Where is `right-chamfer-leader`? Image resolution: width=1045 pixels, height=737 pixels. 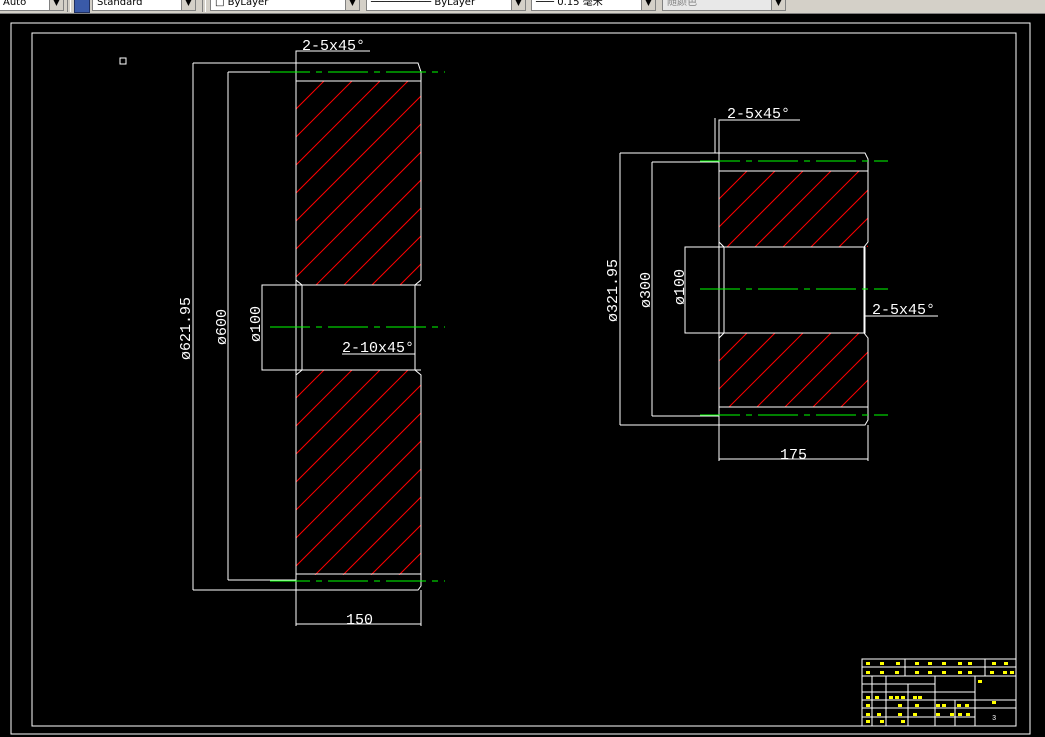
right-chamfer-leader is located at coordinates (759, 136).